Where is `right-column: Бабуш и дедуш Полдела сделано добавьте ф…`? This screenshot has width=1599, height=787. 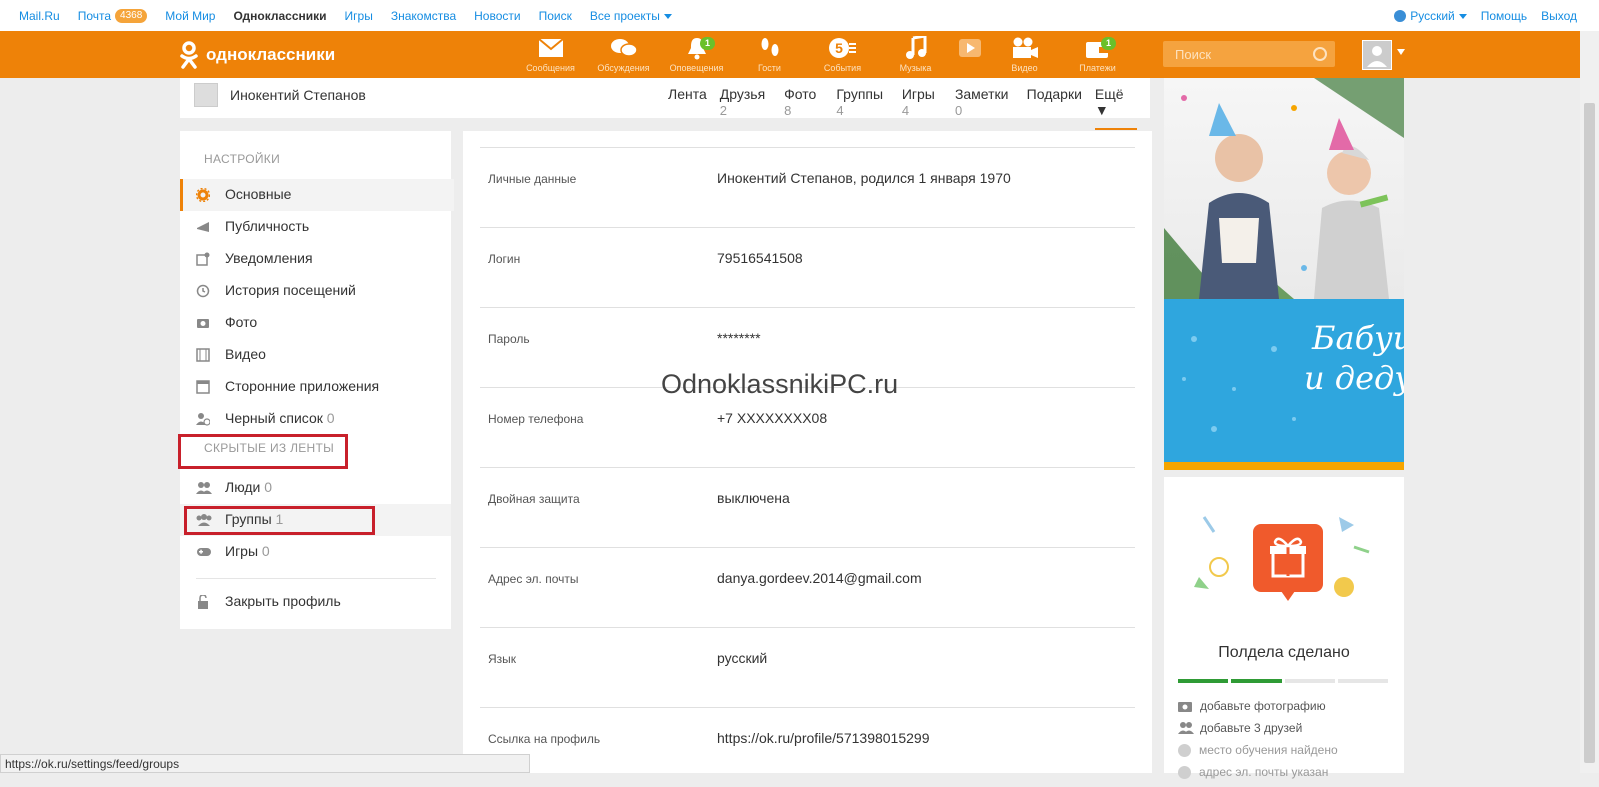
right-column: Бабуш и дедуш Полдела сделано добавьте ф… is located at coordinates (1284, 428).